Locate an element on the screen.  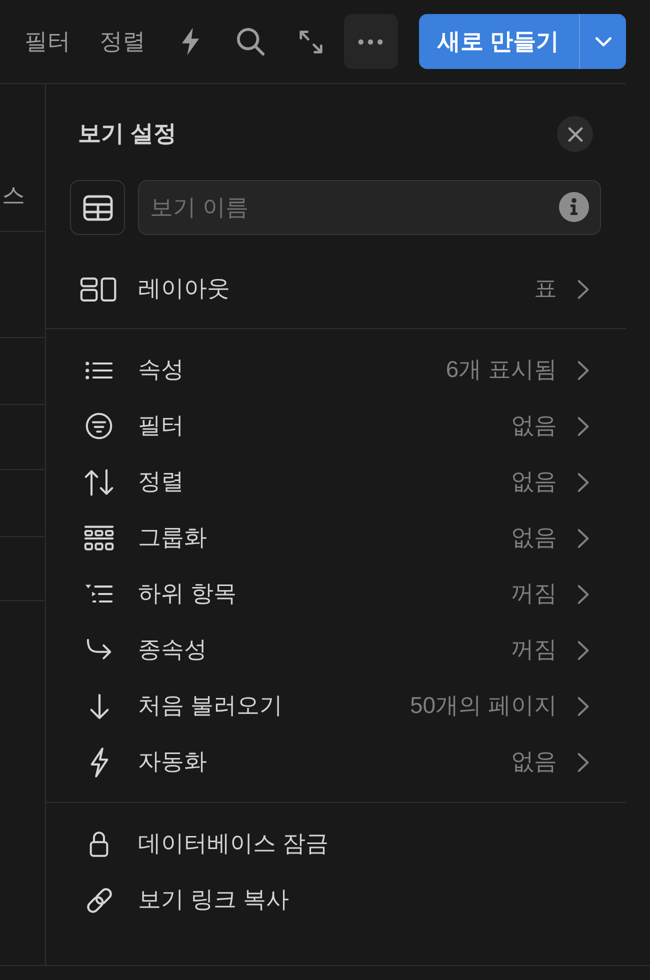
chevron-down-icon is located at coordinates (603, 41).